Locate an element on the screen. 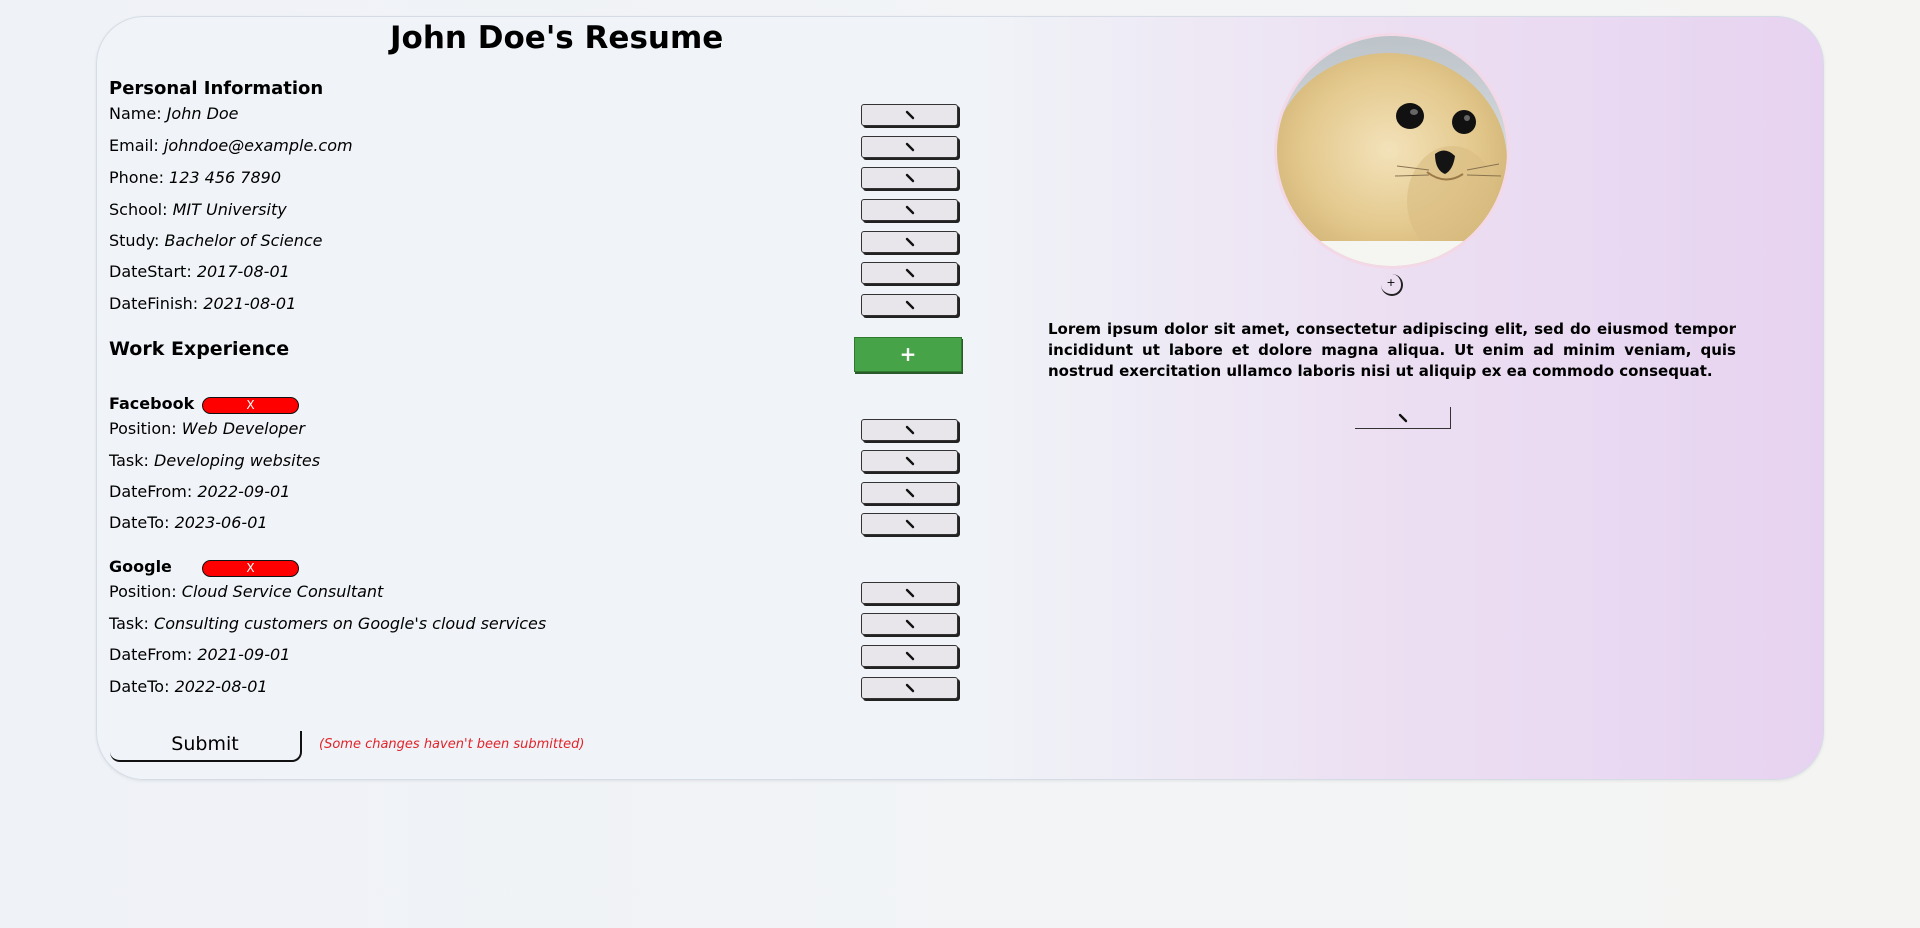 Image resolution: width=1920 pixels, height=928 pixels. field-value: Web Developer is located at coordinates (243, 428).